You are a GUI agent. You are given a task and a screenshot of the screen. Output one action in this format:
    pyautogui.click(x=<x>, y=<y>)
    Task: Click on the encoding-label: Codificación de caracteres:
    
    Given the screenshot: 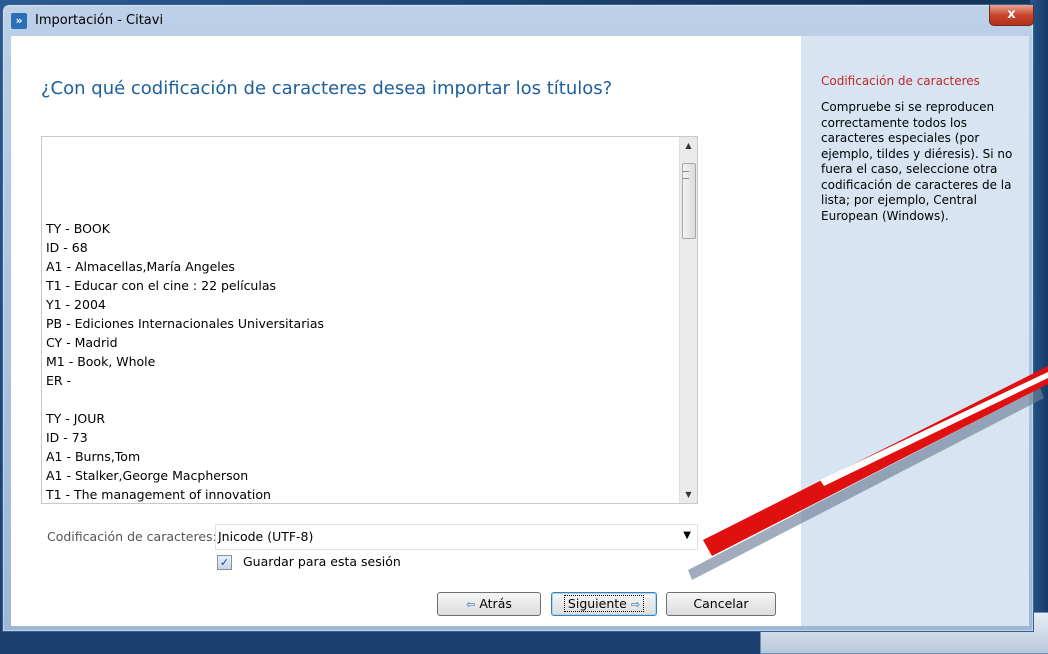 What is the action you would take?
    pyautogui.click(x=132, y=536)
    